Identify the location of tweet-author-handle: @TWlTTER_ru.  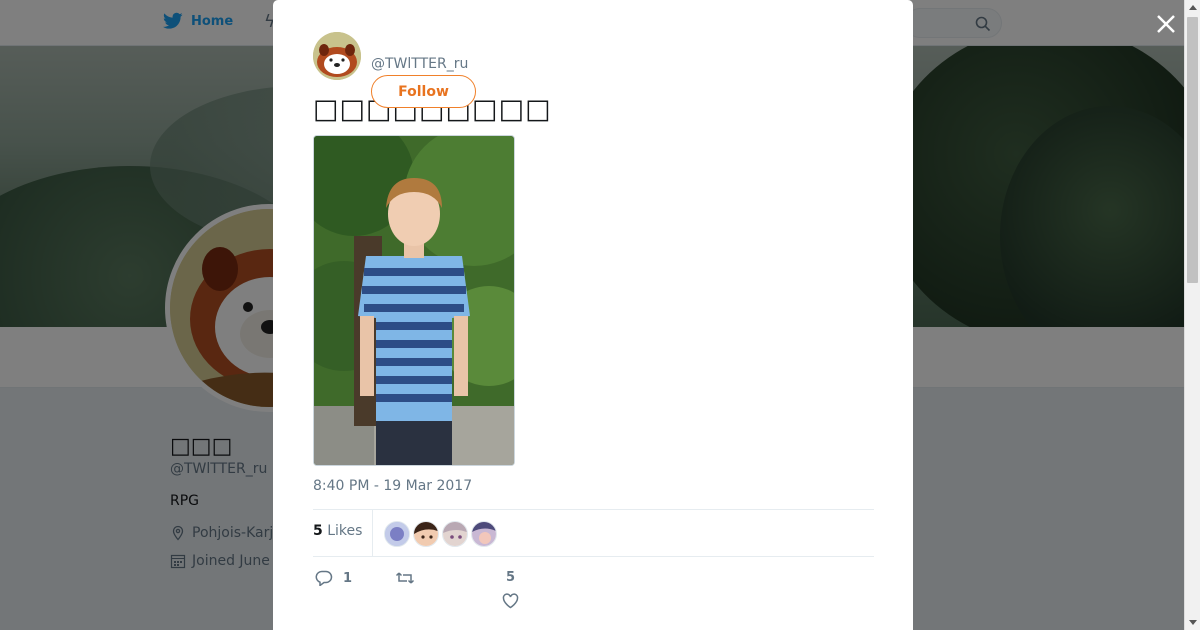
(419, 64).